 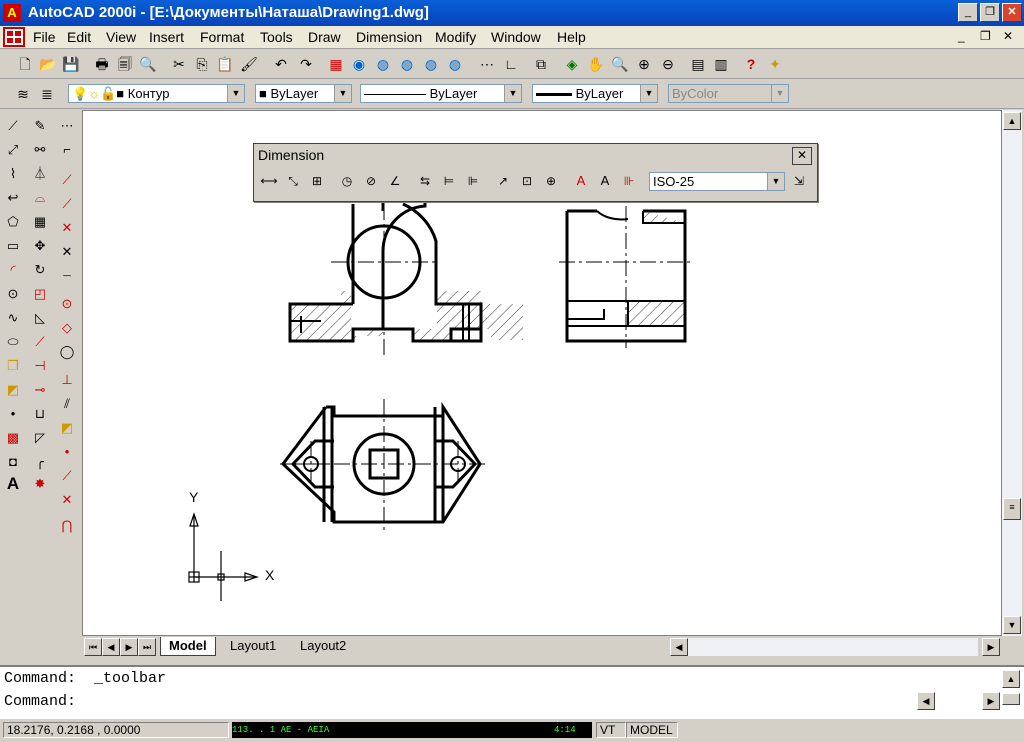 I want to click on doc-close-button: ✕, so click(x=1008, y=36).